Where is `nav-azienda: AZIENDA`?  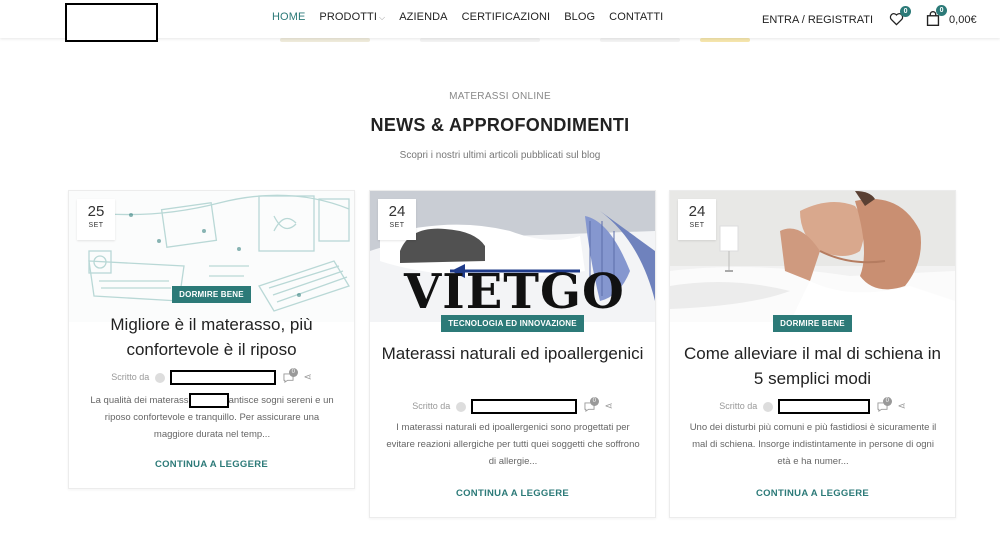
nav-azienda: AZIENDA is located at coordinates (423, 17).